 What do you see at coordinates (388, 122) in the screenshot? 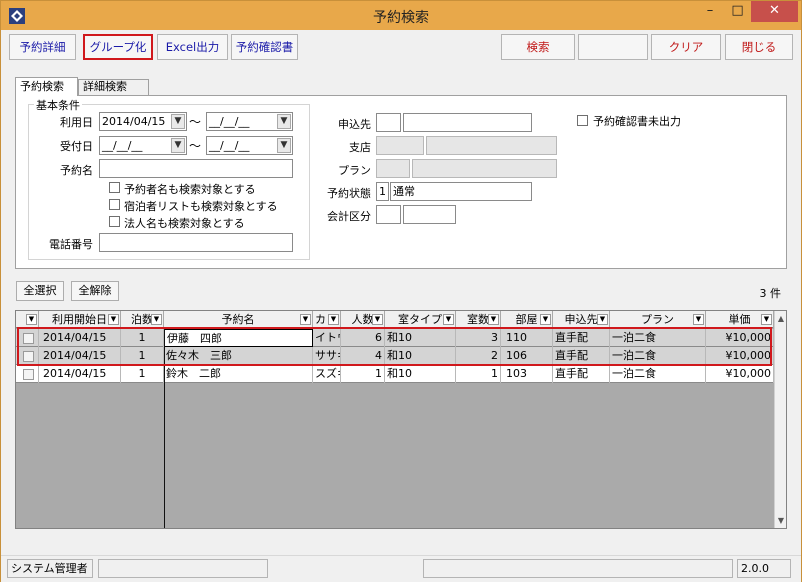
I see `applicant-code-input` at bounding box center [388, 122].